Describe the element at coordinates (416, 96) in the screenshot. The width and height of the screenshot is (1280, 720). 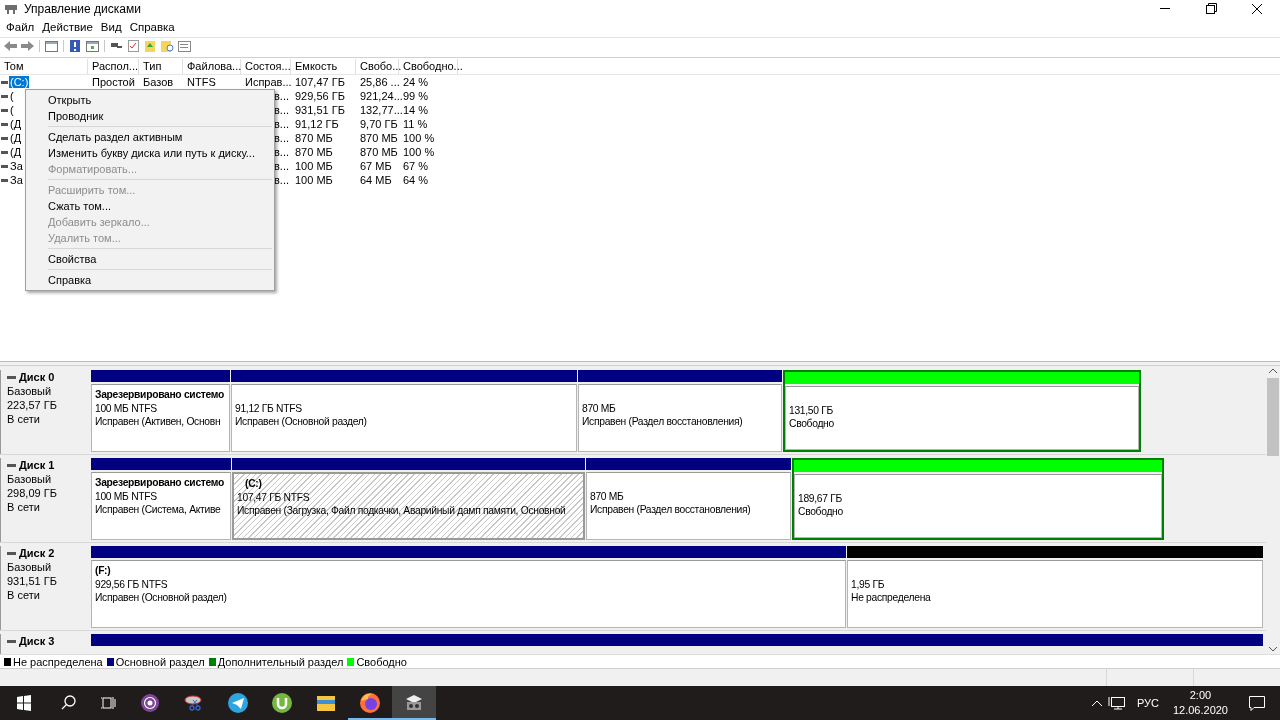
I see `table-cell: 99 %` at that location.